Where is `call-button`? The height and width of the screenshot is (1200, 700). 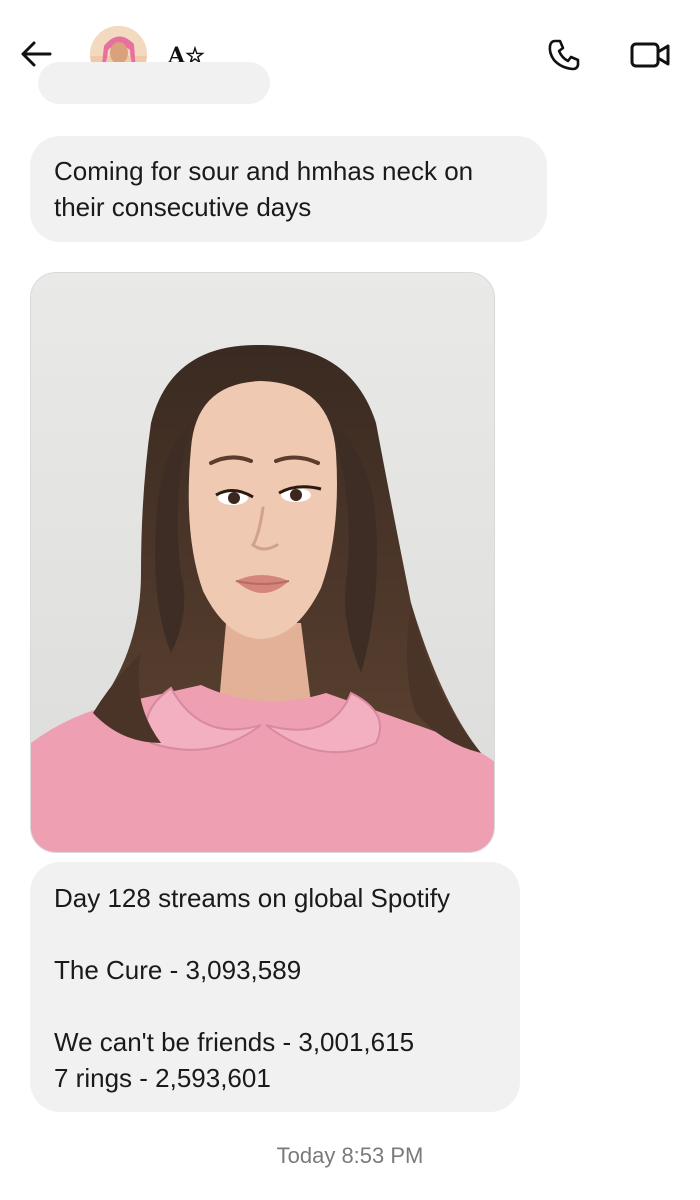 call-button is located at coordinates (564, 55).